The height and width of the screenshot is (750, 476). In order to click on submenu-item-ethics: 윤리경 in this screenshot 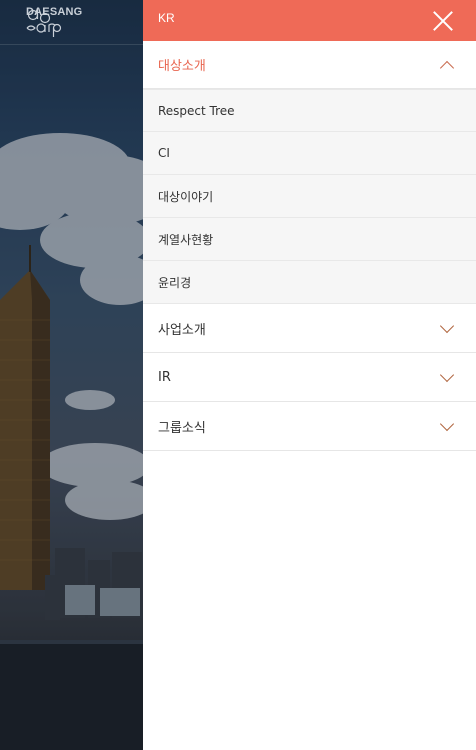, I will do `click(309, 282)`.